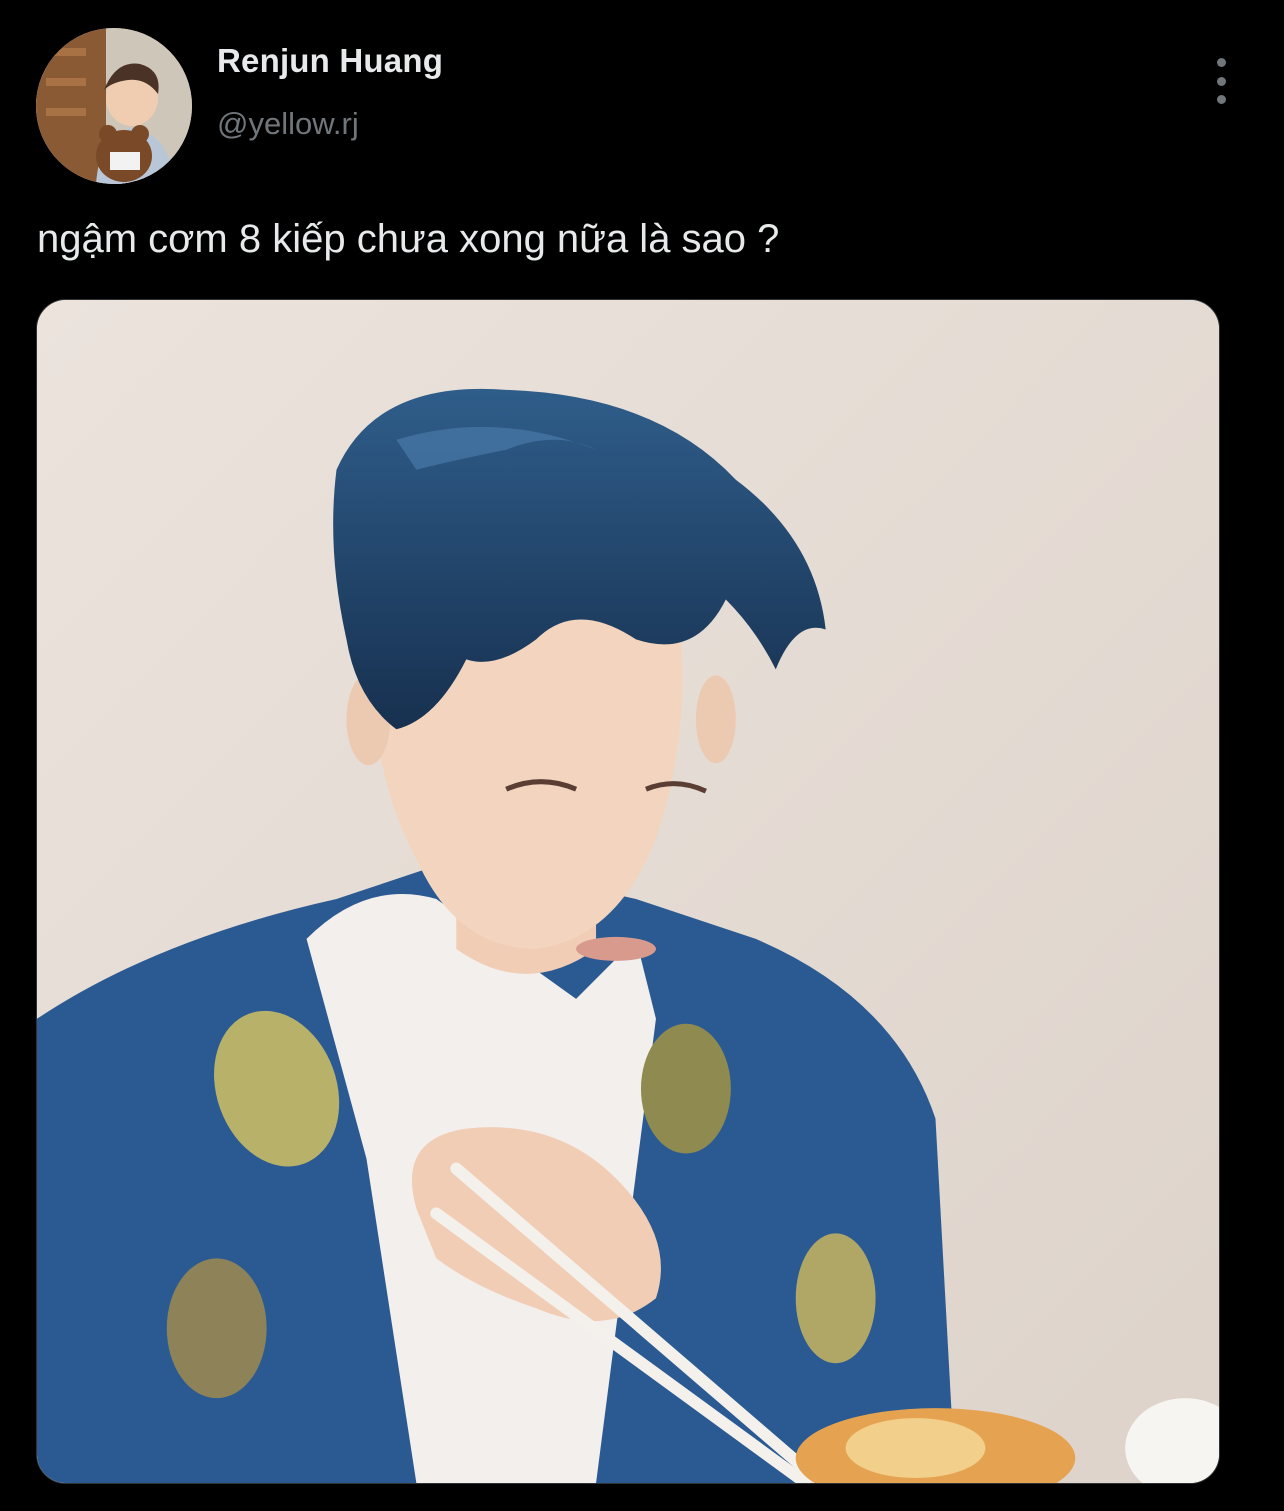 The height and width of the screenshot is (1511, 1284). What do you see at coordinates (330, 61) in the screenshot?
I see `author-display-name: Renjun Huang` at bounding box center [330, 61].